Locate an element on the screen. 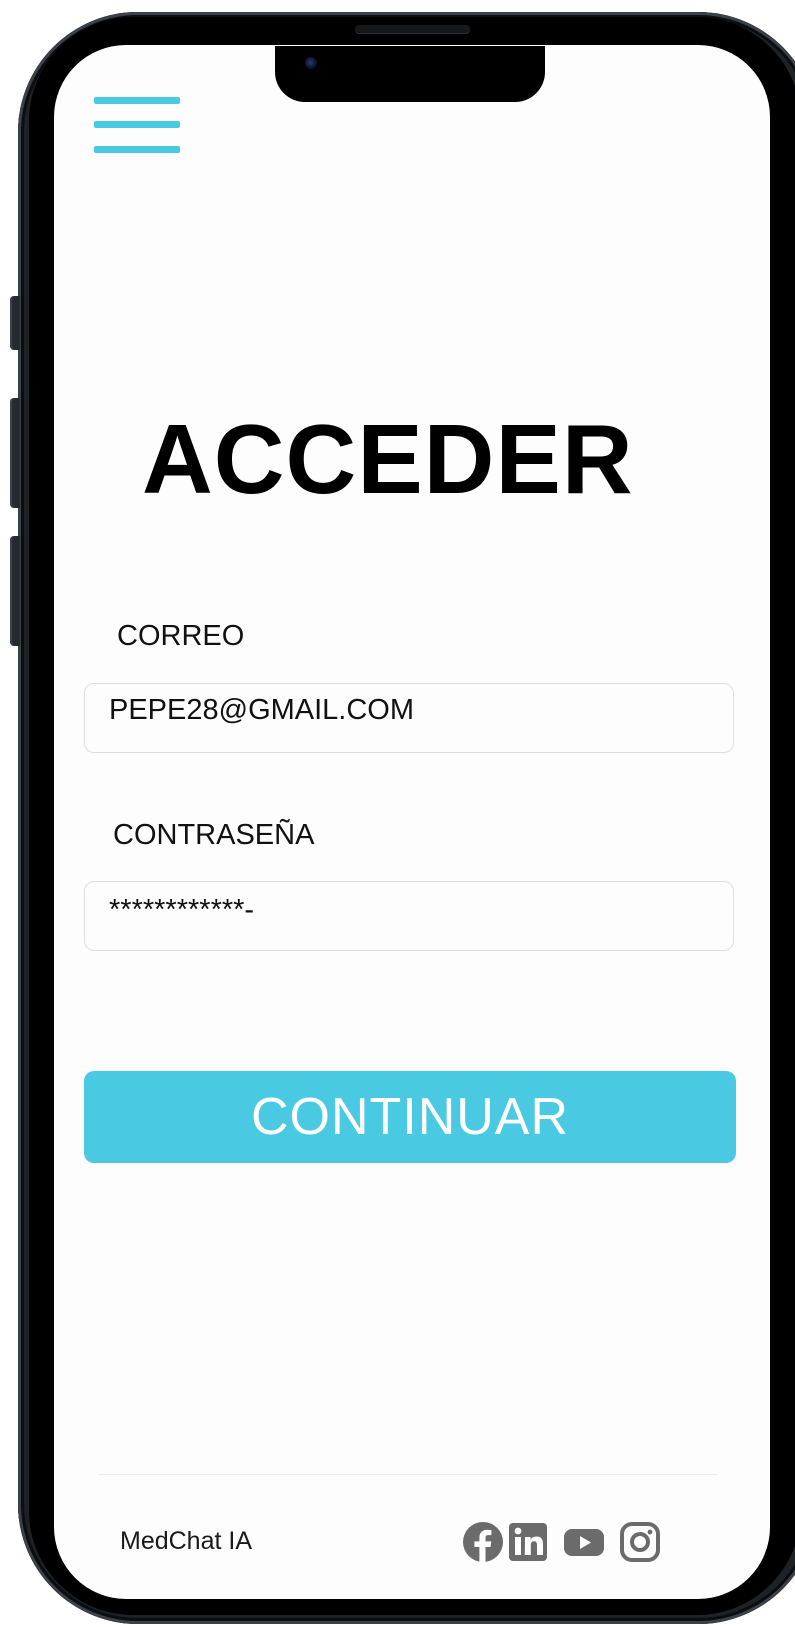  volume-down-button is located at coordinates (15, 591).